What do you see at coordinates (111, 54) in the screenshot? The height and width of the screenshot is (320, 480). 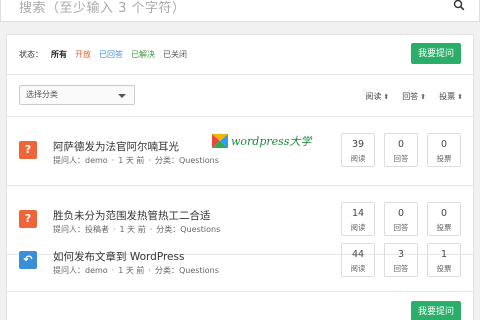 I see `status-answered-link: 已回答` at bounding box center [111, 54].